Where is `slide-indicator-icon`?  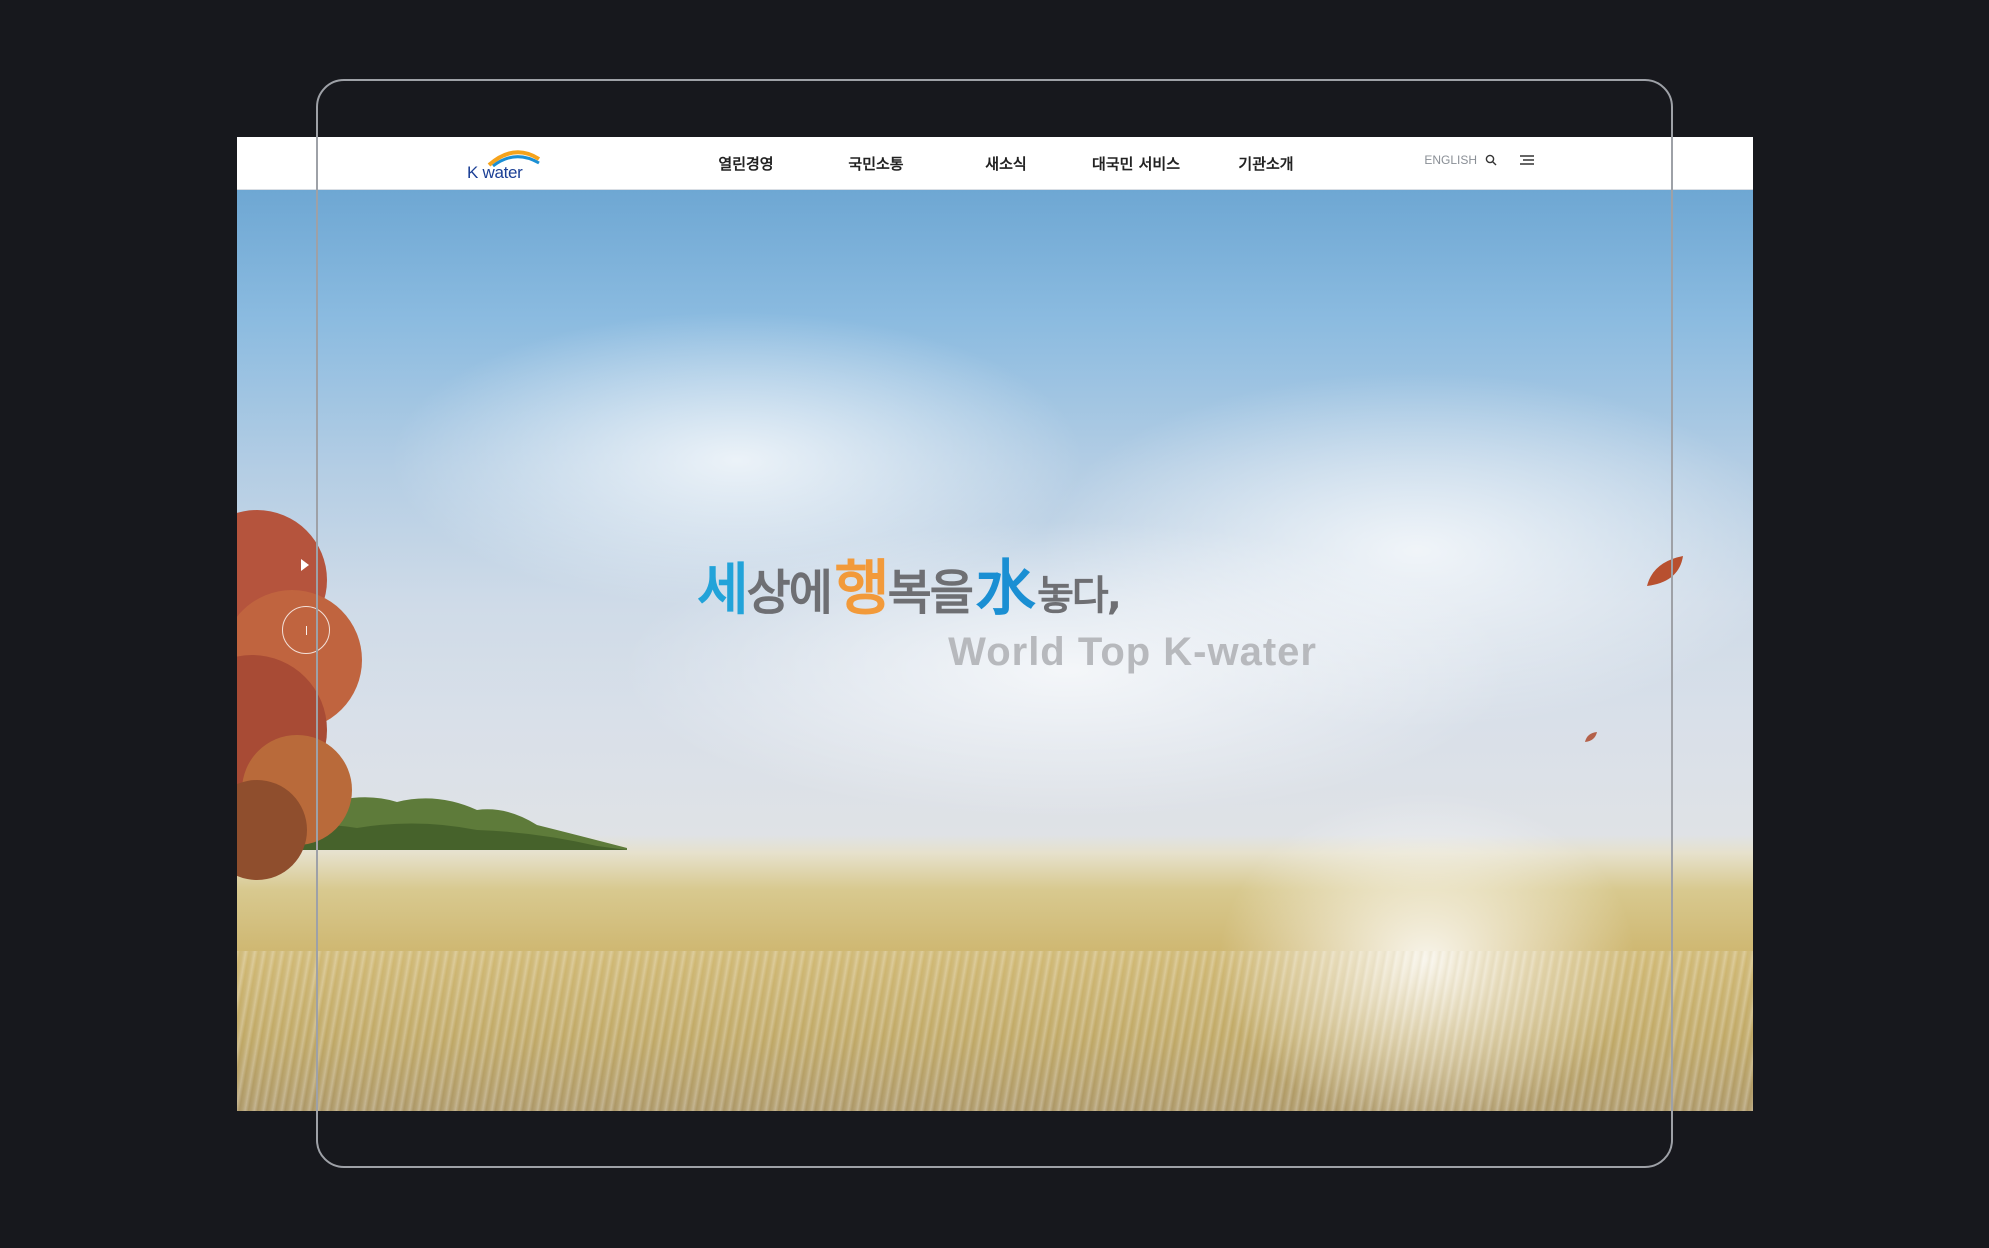
slide-indicator-icon is located at coordinates (306, 630).